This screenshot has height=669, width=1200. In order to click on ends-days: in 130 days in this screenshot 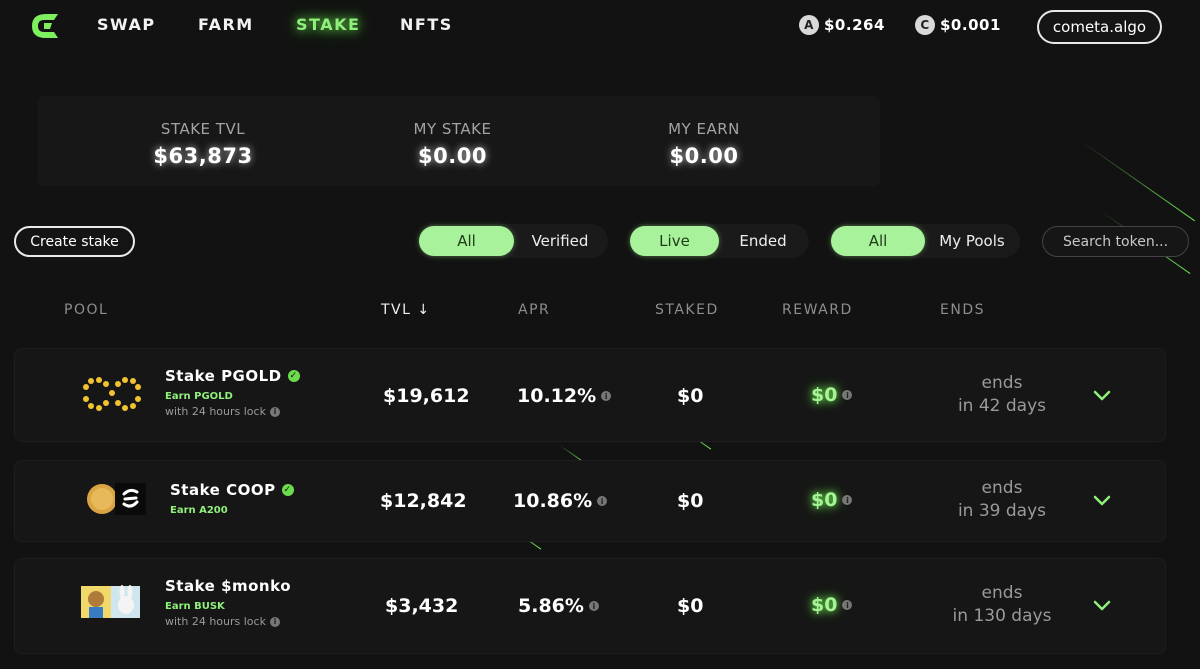, I will do `click(1002, 616)`.